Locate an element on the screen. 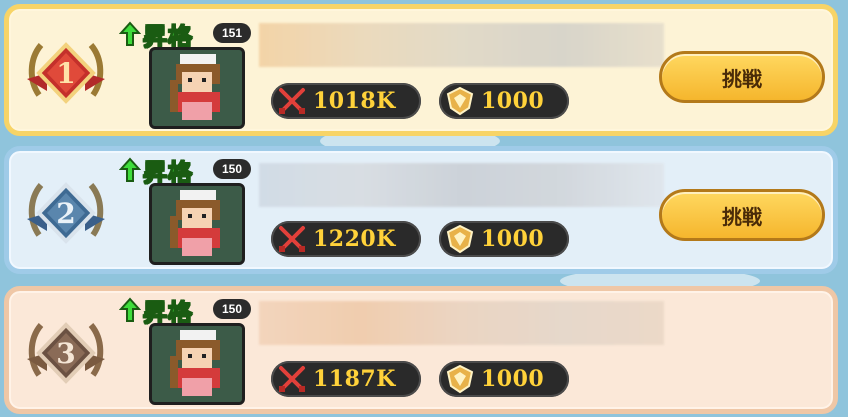 The width and height of the screenshot is (848, 417). rank-badge-bronze-icon: 3 is located at coordinates (66, 353).